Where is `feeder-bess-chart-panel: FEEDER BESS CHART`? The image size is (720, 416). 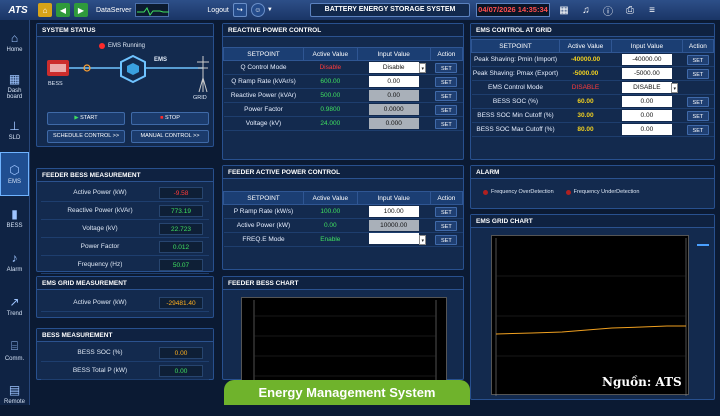
feeder-bess-chart-panel: FEEDER BESS CHART is located at coordinates (343, 329).